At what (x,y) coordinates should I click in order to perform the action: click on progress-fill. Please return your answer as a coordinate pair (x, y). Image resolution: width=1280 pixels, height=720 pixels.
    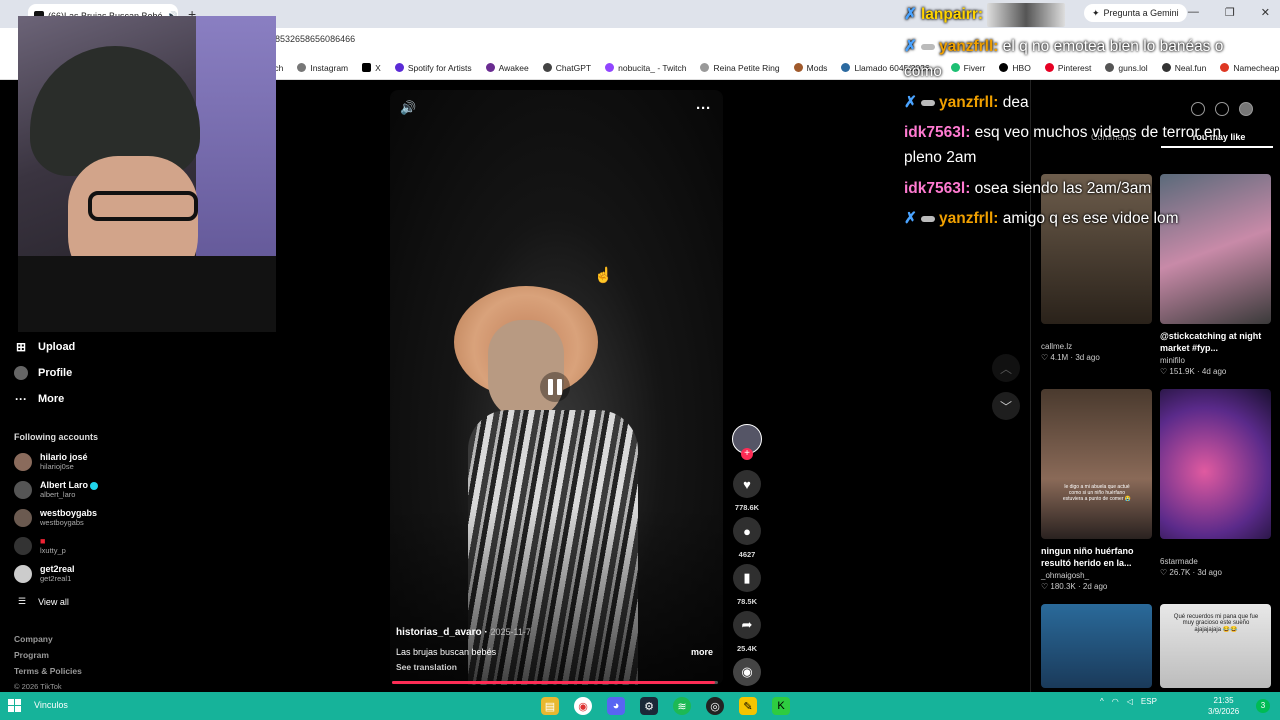
    Looking at the image, I should click on (553, 682).